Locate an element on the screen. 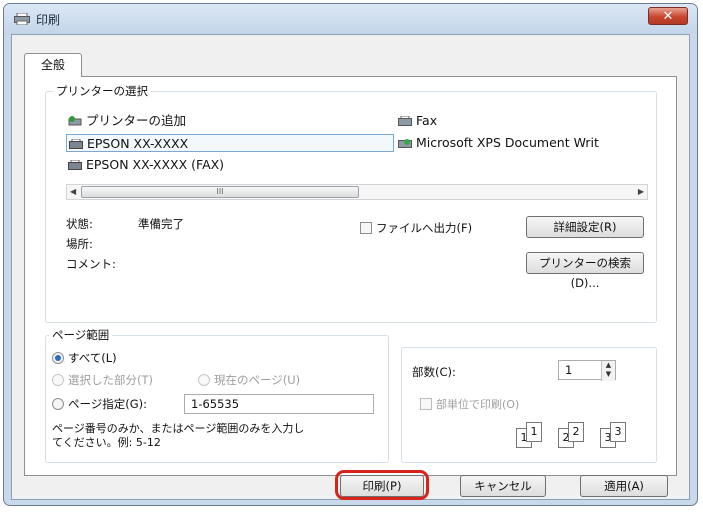 Image resolution: width=703 pixels, height=512 pixels. printer-item-epson-fax: EPSON XX-XXXX (FAX) is located at coordinates (186, 165).